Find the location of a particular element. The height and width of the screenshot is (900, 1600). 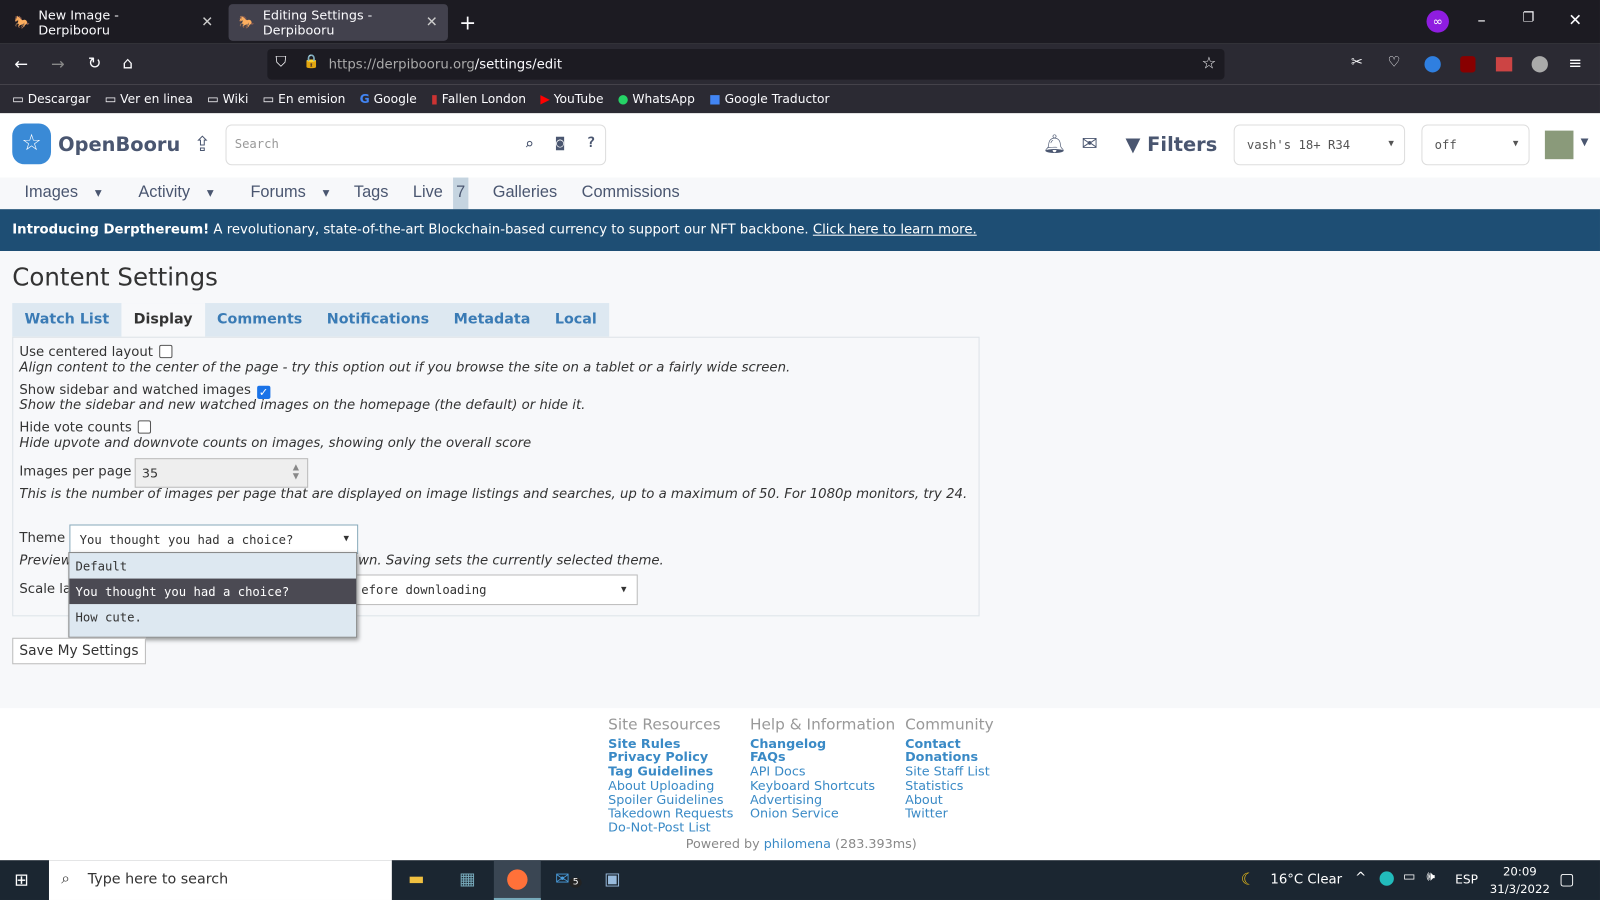

footer-link: Site Staff List is located at coordinates (949, 771).